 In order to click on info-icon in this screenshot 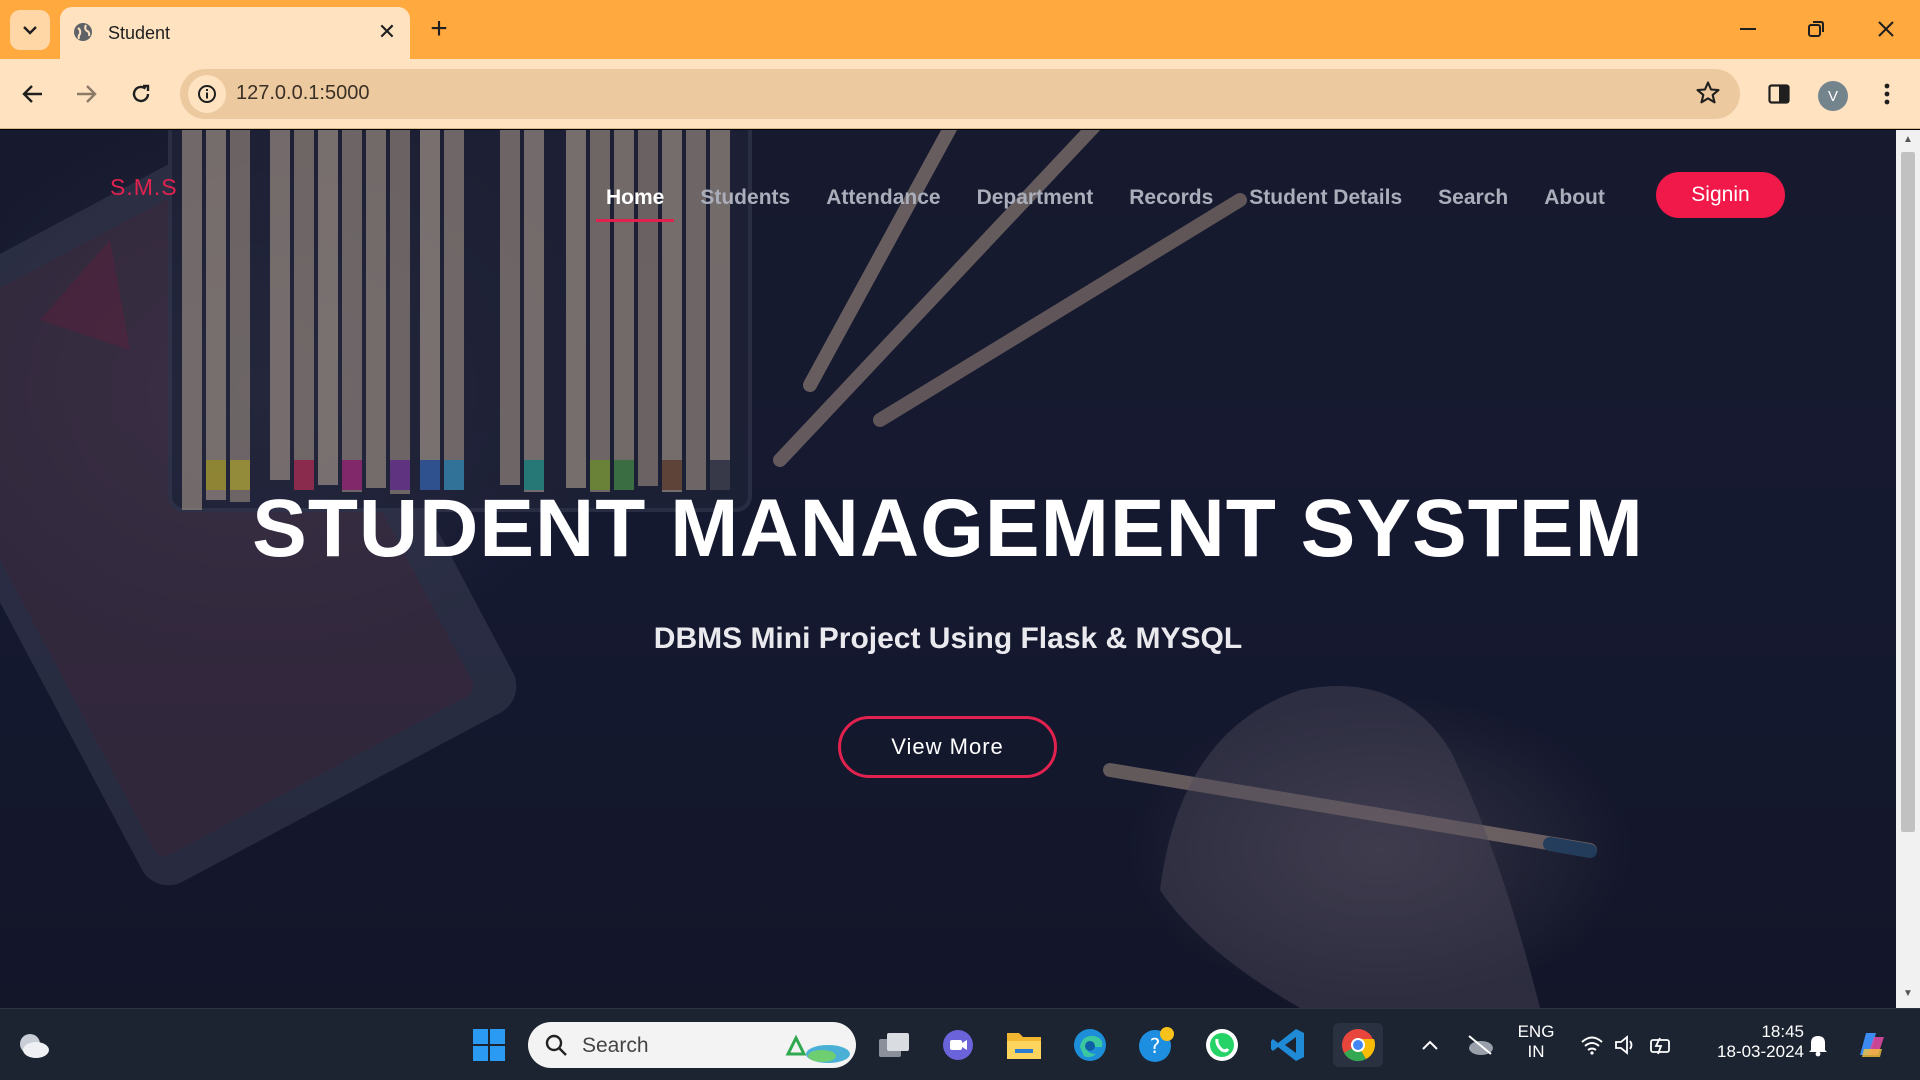, I will do `click(207, 94)`.